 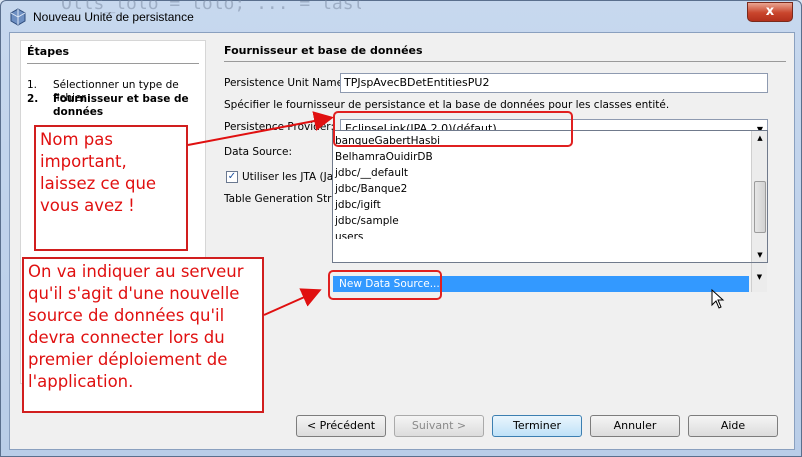 What do you see at coordinates (718, 298) in the screenshot?
I see `mouse-cursor-icon` at bounding box center [718, 298].